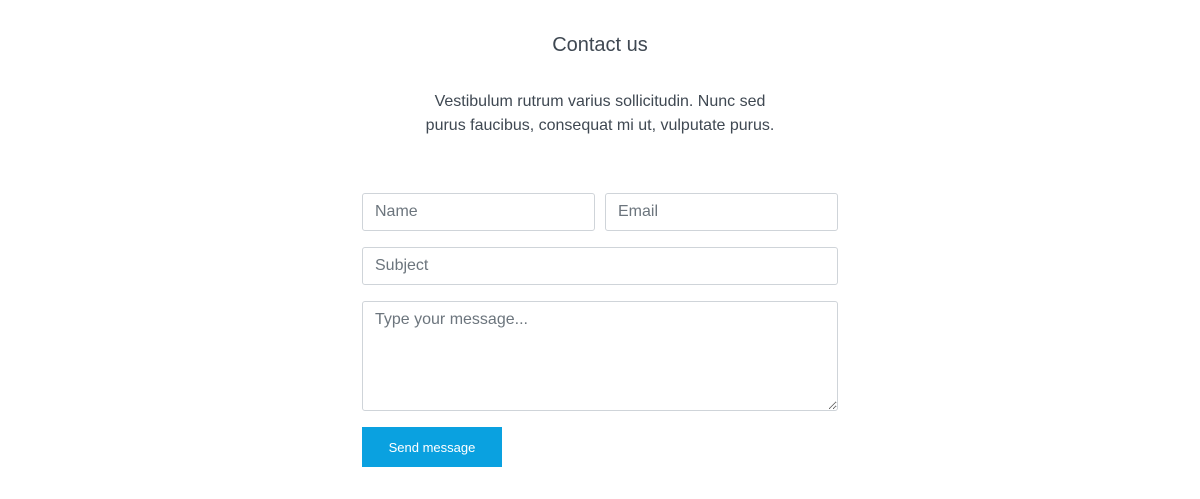 The image size is (1200, 499). What do you see at coordinates (600, 266) in the screenshot?
I see `subject-input` at bounding box center [600, 266].